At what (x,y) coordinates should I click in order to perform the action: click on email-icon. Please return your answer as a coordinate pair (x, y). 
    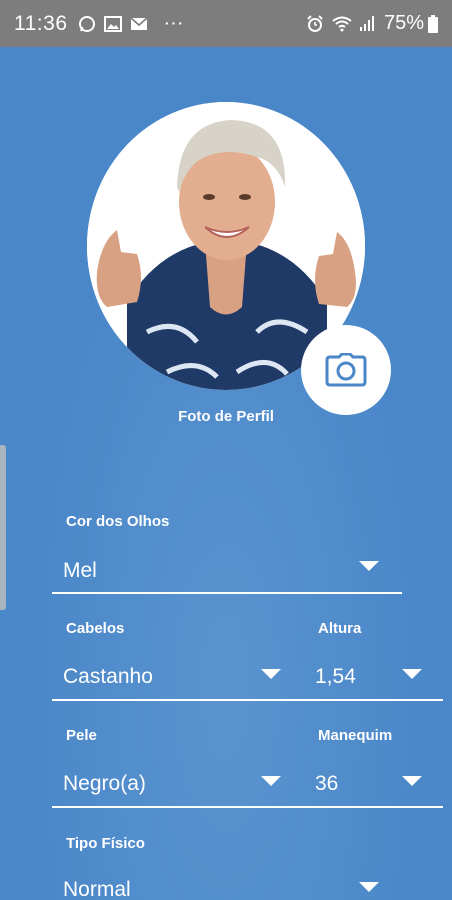
    Looking at the image, I should click on (138, 23).